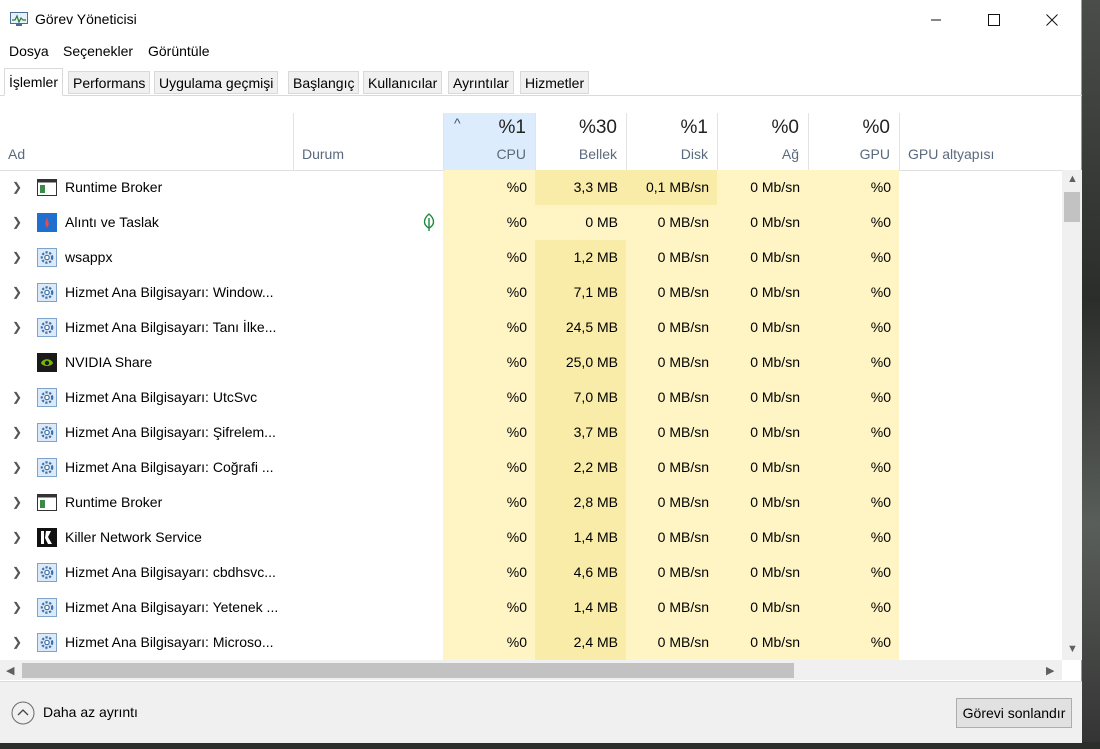 The width and height of the screenshot is (1100, 749). What do you see at coordinates (980, 141) in the screenshot?
I see `column-header-gpu-engine: GPU altyapısı` at bounding box center [980, 141].